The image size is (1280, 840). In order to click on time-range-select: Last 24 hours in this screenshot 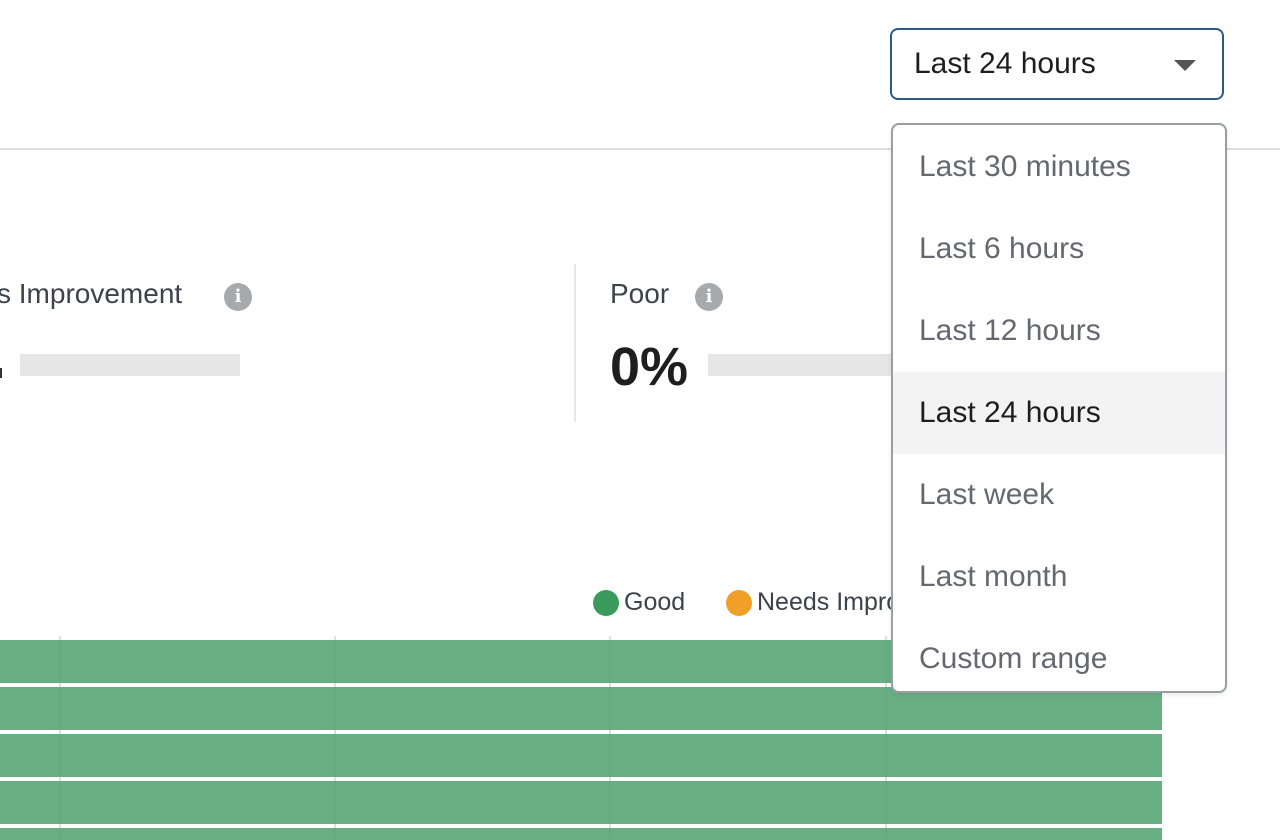, I will do `click(1057, 64)`.